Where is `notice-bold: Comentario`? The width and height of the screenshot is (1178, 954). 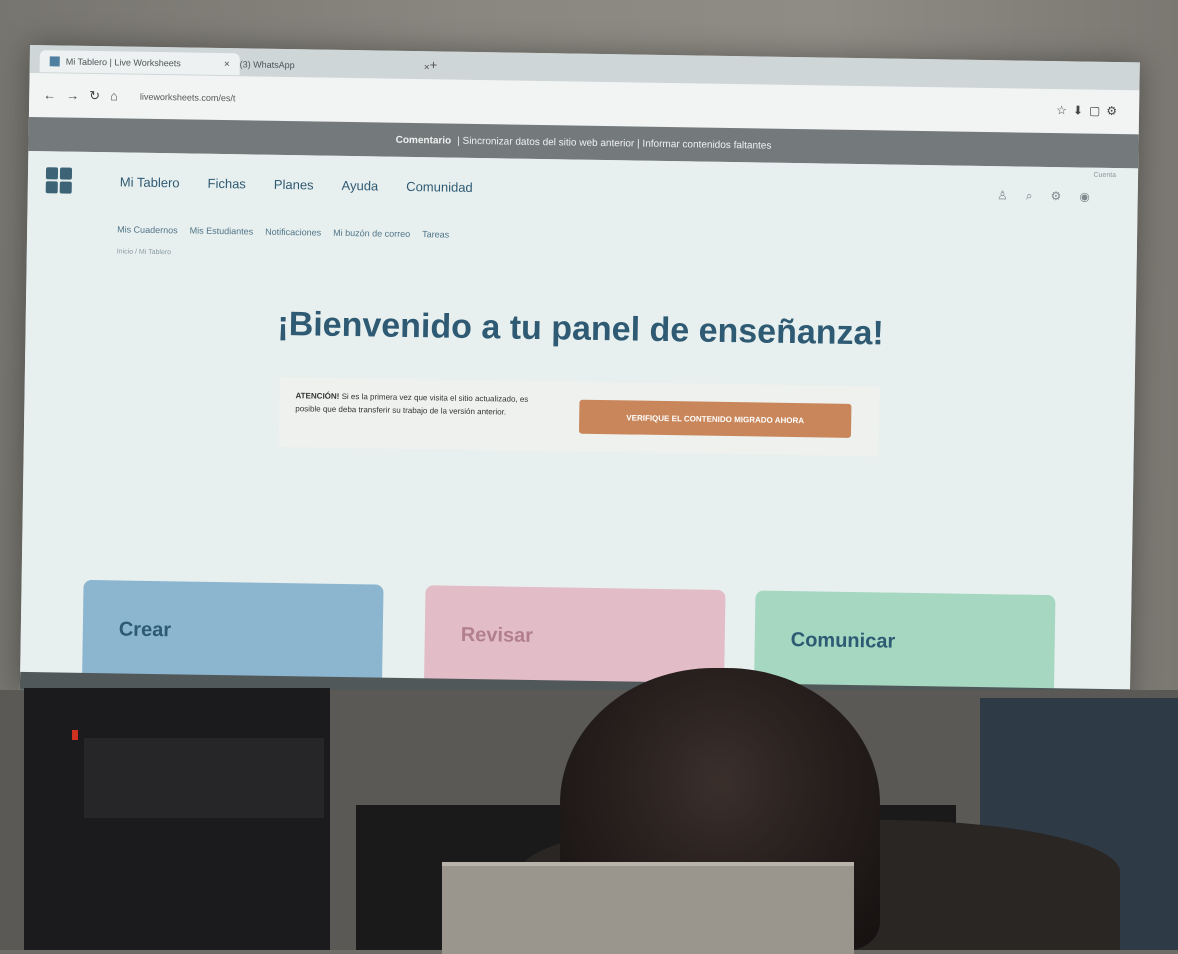 notice-bold: Comentario is located at coordinates (424, 140).